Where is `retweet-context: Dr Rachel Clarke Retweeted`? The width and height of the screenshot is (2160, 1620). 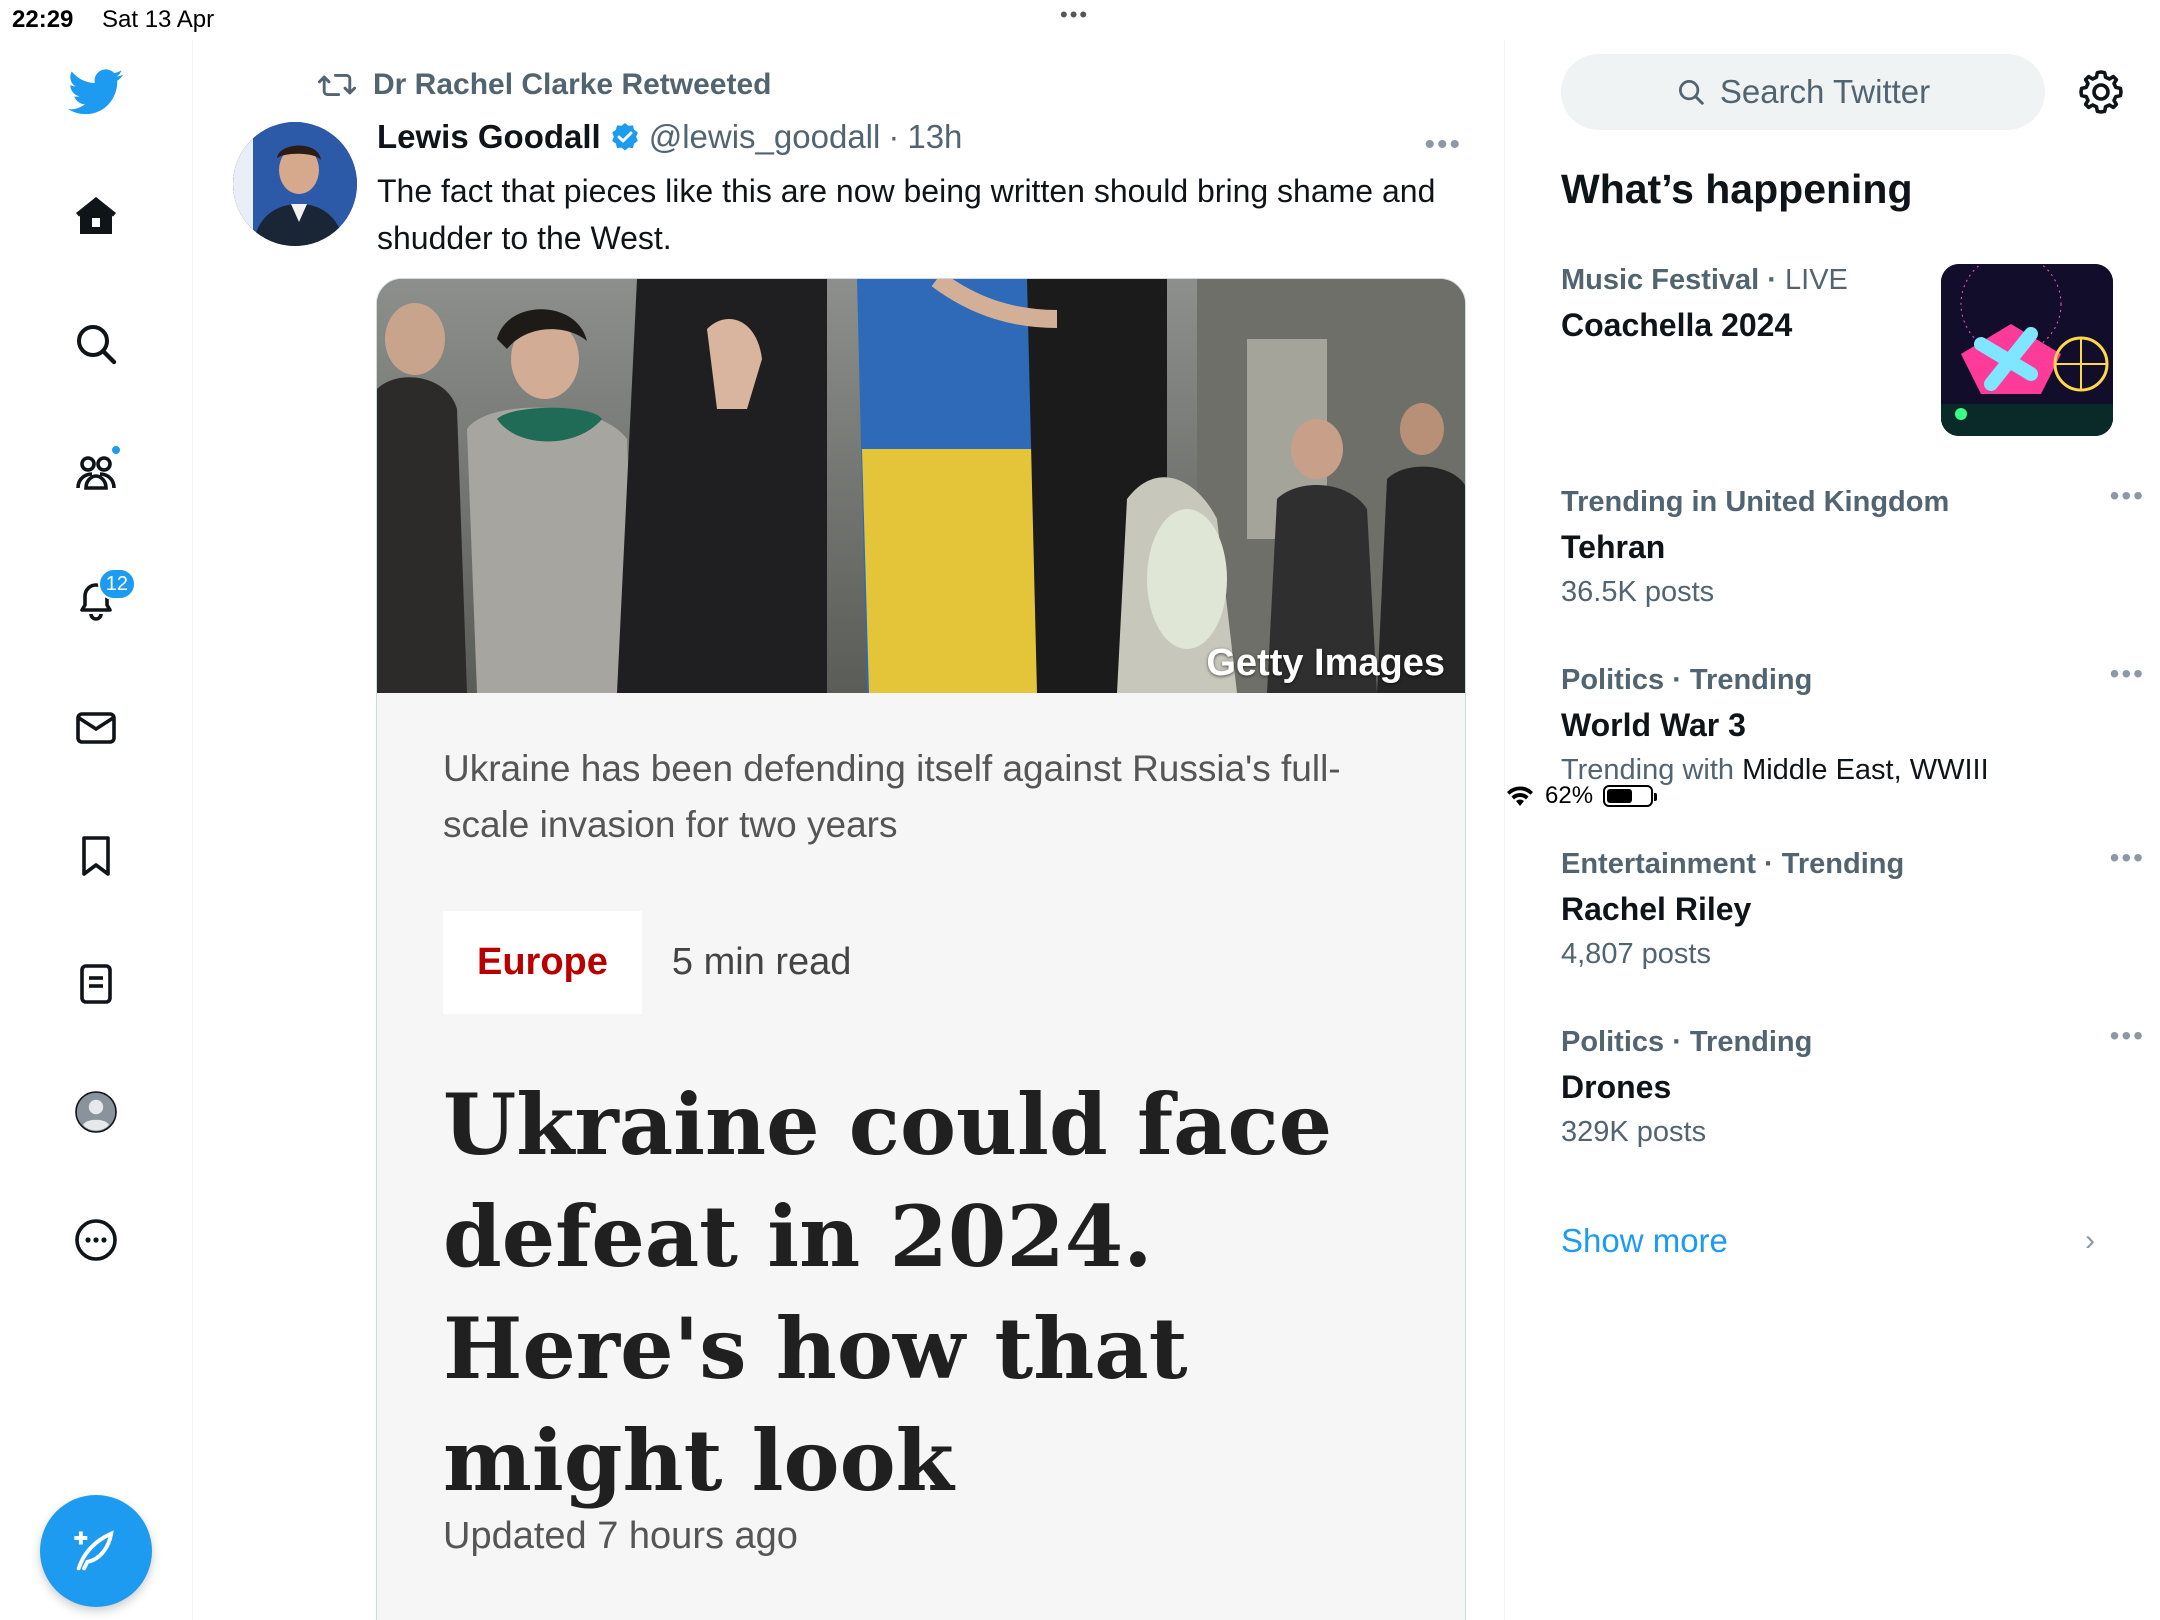 retweet-context: Dr Rachel Clarke Retweeted is located at coordinates (544, 85).